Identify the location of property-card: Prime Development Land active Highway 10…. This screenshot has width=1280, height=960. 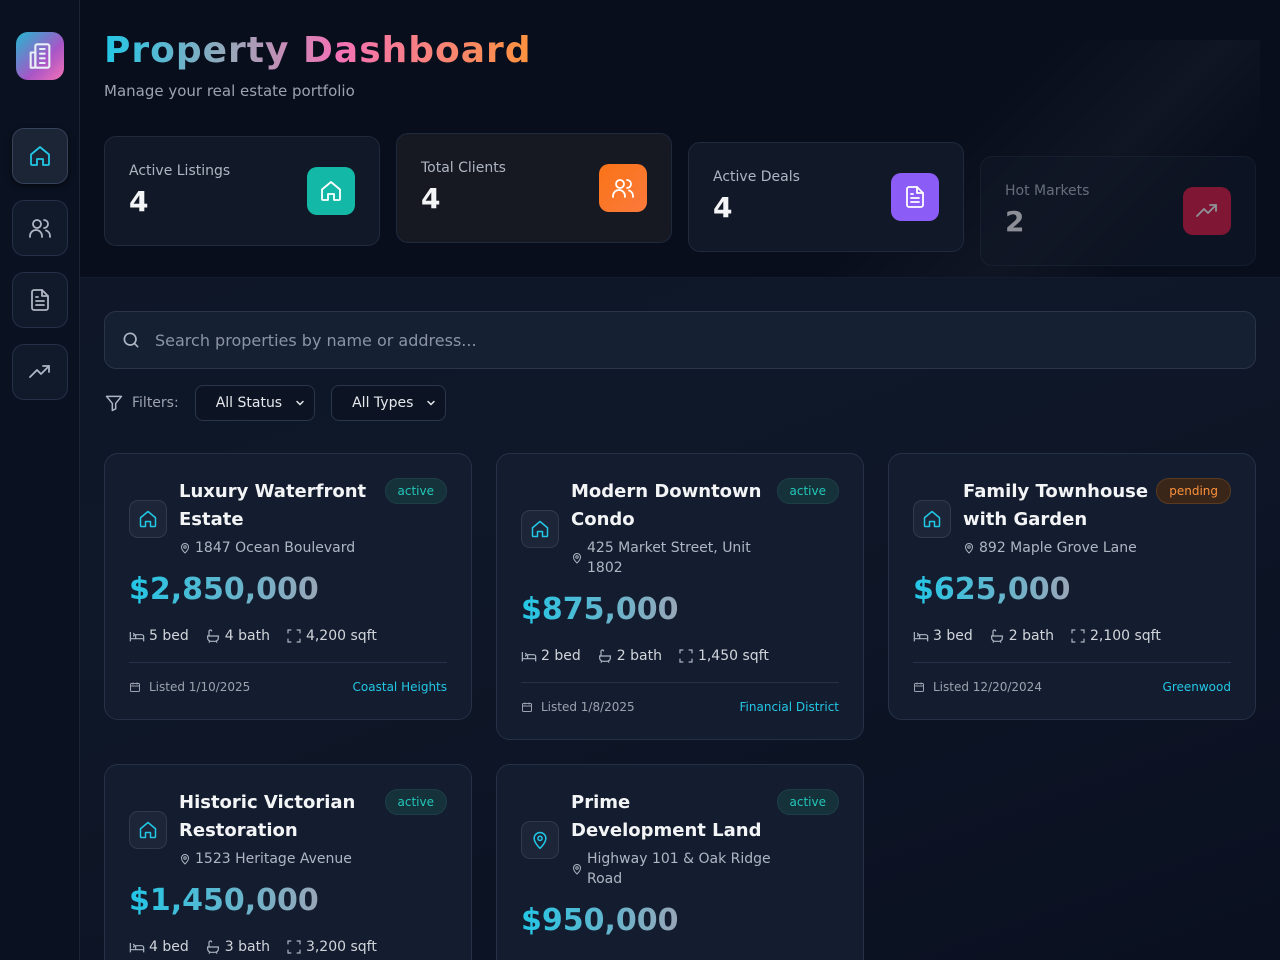
(680, 862).